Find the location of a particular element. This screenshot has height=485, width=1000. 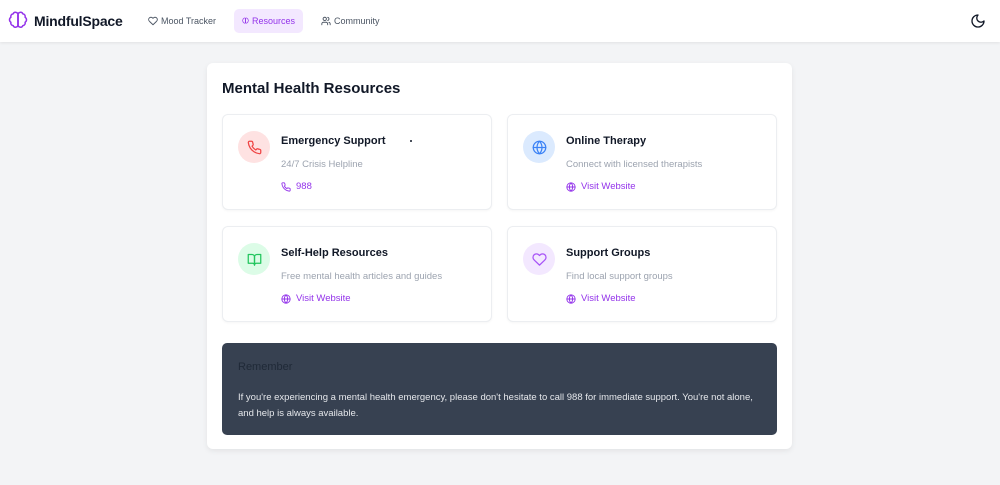

page-title: Mental Health Resources is located at coordinates (311, 88).